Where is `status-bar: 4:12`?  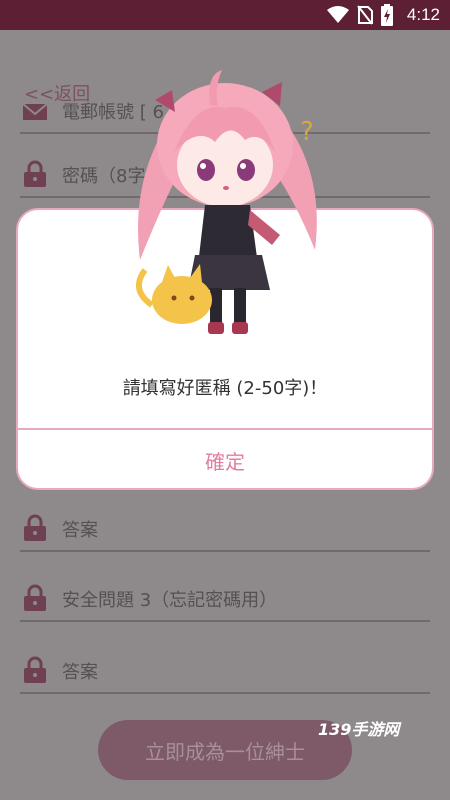
status-bar: 4:12 is located at coordinates (225, 15).